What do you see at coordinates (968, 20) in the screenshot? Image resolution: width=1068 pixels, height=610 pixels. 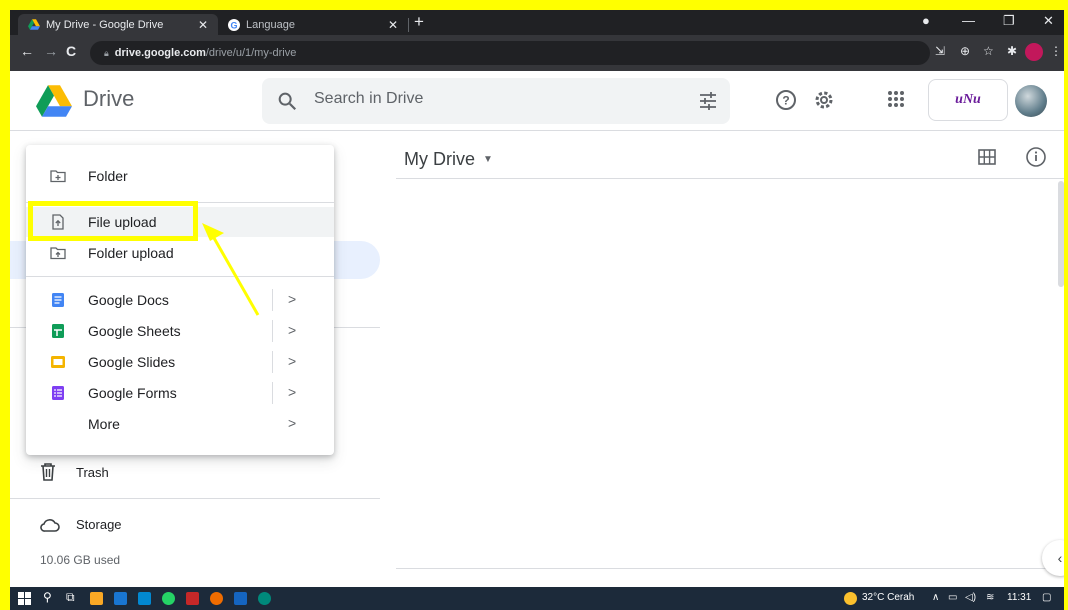 I see `minimize-icon: —` at bounding box center [968, 20].